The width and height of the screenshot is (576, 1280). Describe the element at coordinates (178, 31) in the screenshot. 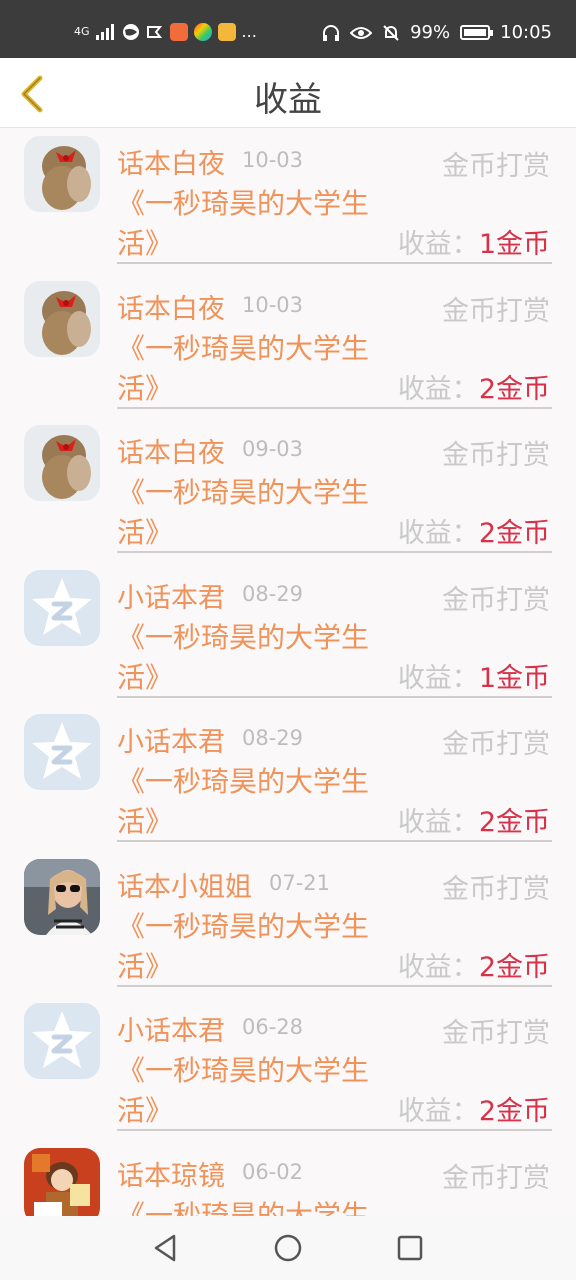

I see `app-b-icon` at that location.